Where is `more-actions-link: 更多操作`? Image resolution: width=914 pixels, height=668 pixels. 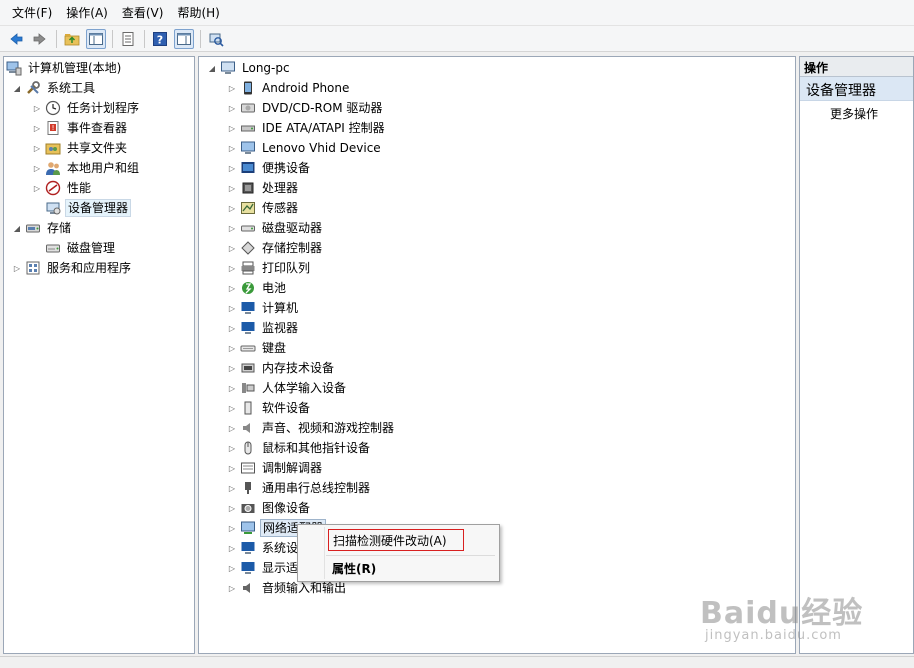 more-actions-link: 更多操作 is located at coordinates (856, 111).